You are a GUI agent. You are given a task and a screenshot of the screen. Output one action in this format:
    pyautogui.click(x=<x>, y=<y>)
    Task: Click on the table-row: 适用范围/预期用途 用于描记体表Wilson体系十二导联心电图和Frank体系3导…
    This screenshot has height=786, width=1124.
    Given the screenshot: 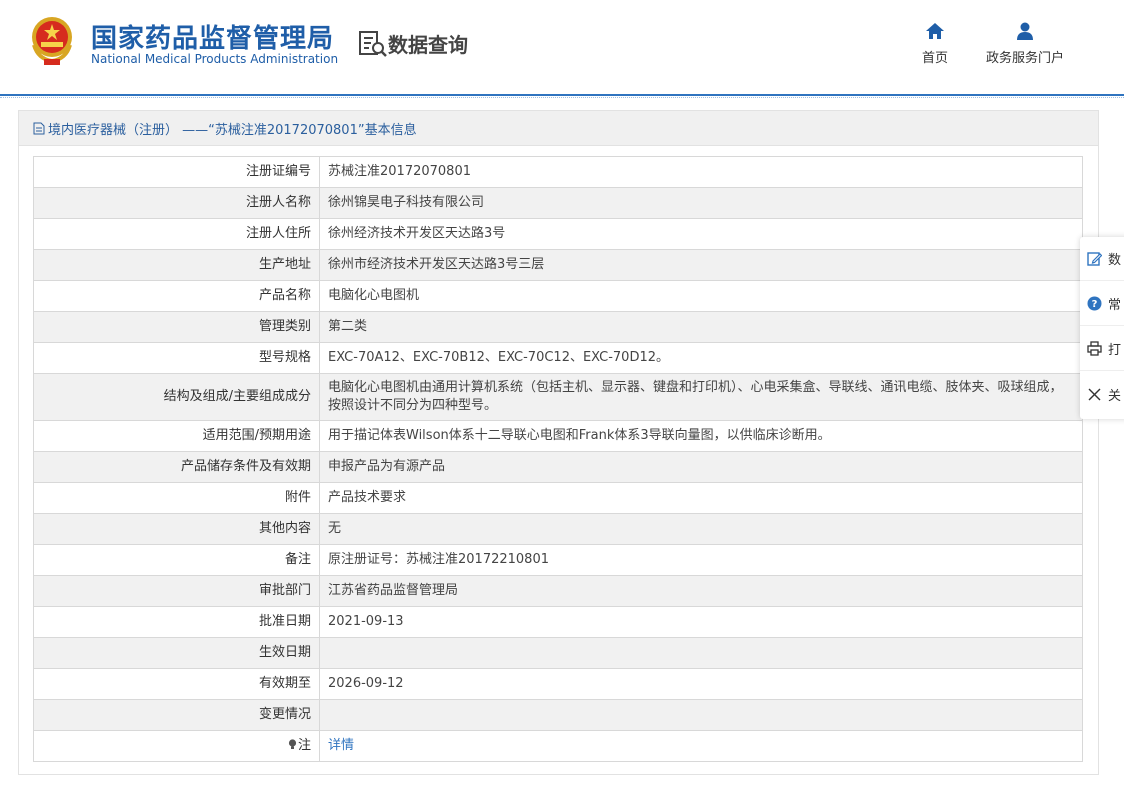 What is the action you would take?
    pyautogui.click(x=558, y=436)
    